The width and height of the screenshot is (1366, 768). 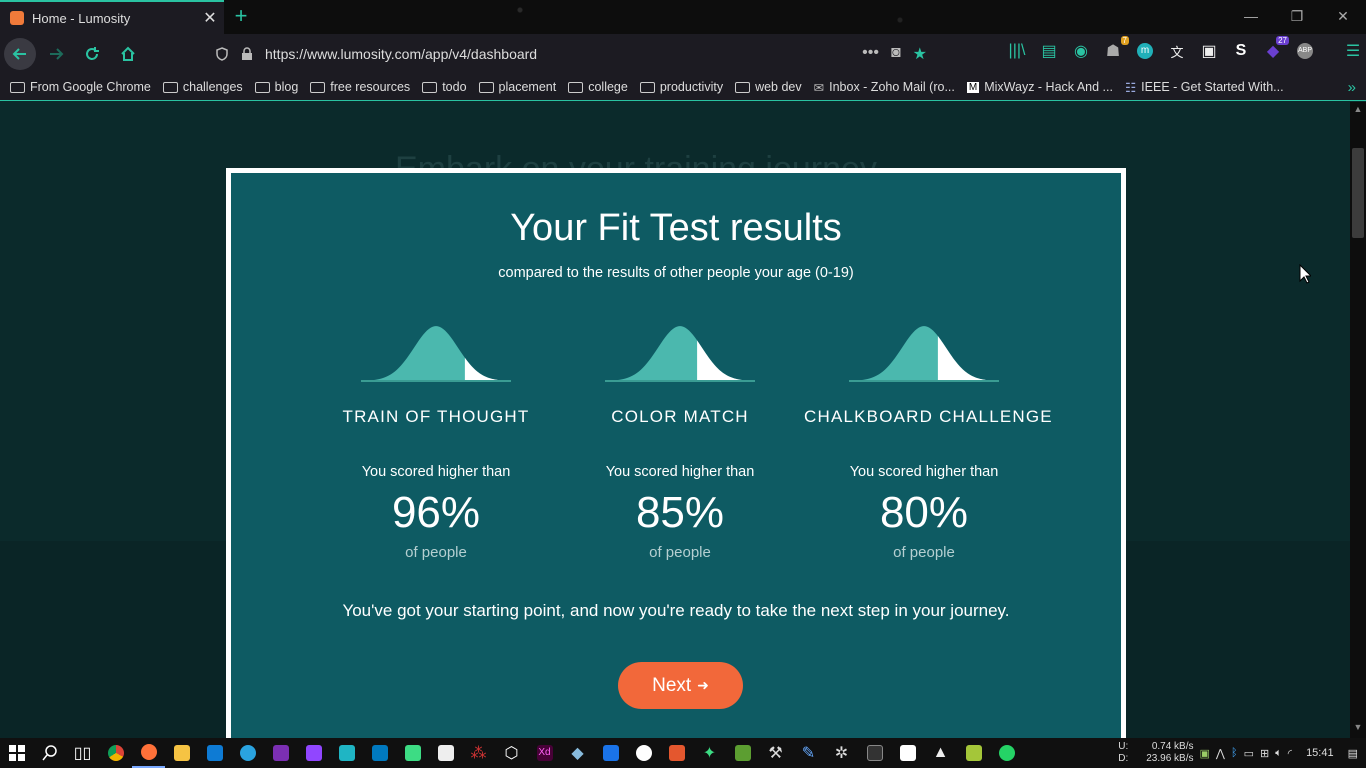 What do you see at coordinates (436, 354) in the screenshot?
I see `bell-curve-icon` at bounding box center [436, 354].